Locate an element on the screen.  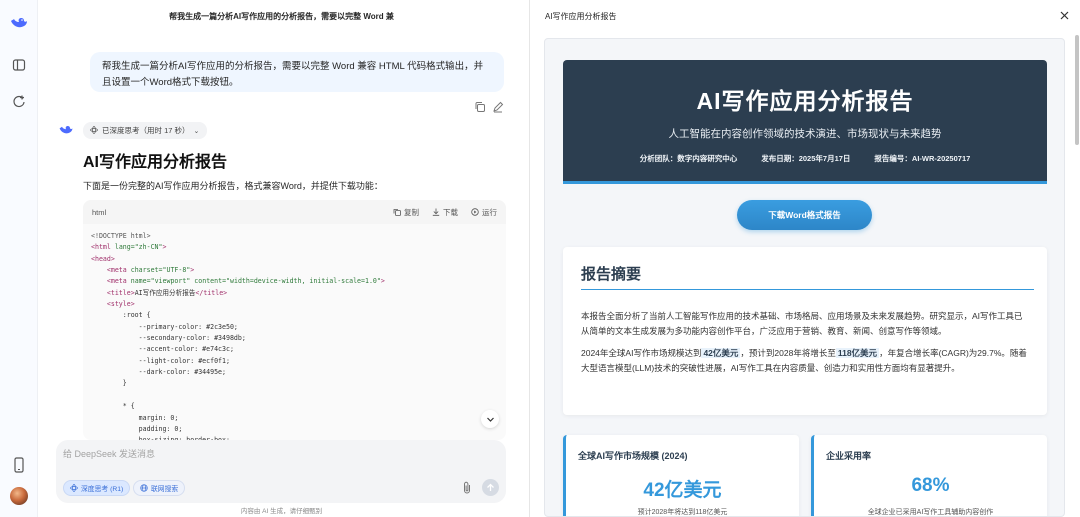
left-rail is located at coordinates (19, 258).